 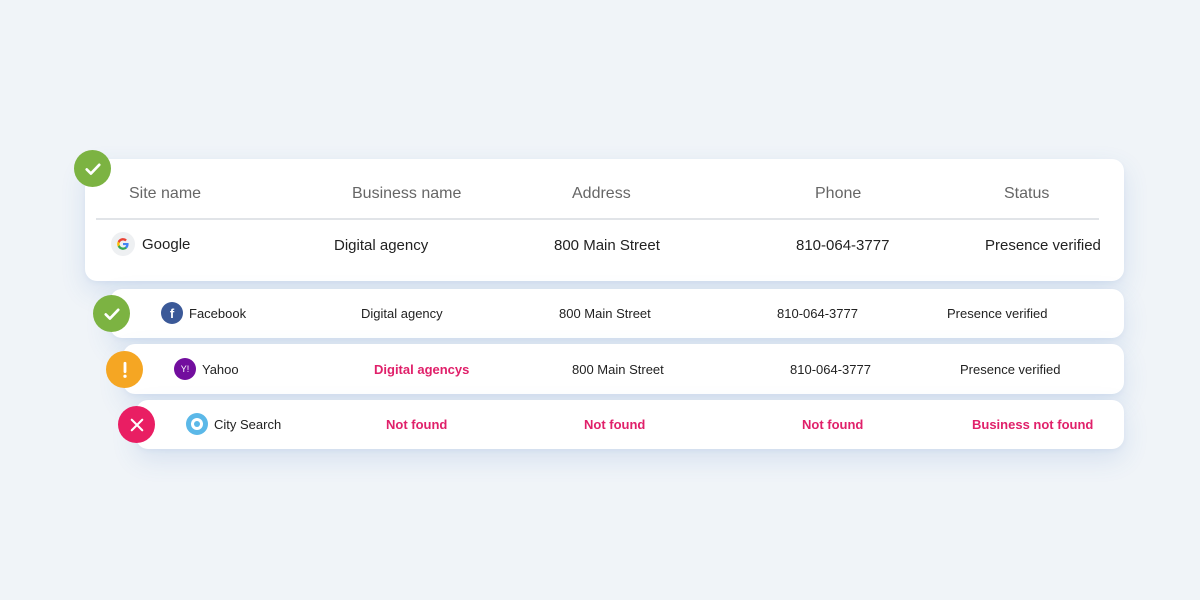 I want to click on site-cell: City Search, so click(x=233, y=424).